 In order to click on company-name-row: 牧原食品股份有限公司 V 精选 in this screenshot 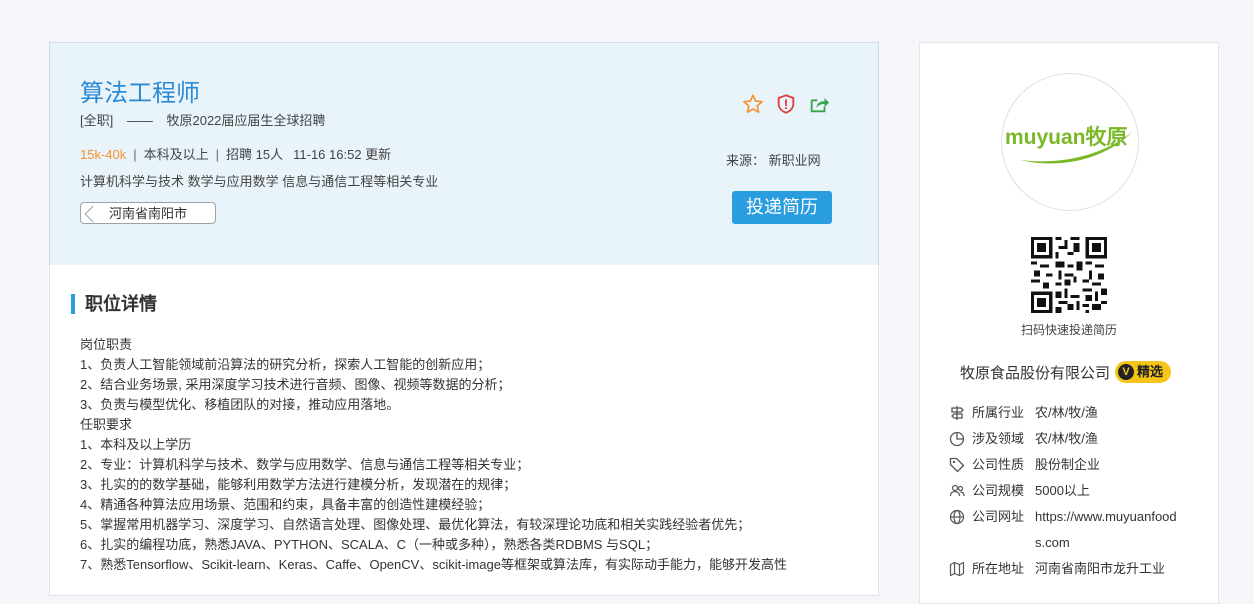, I will do `click(1066, 372)`.